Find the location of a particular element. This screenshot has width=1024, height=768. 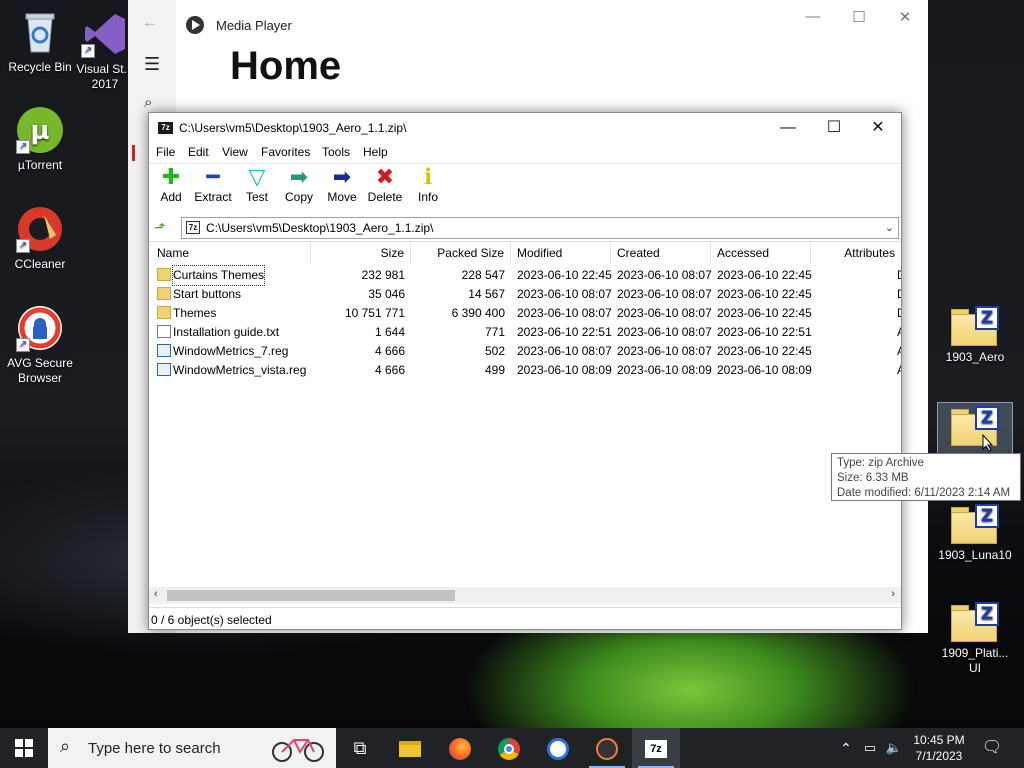

task-view-icon: ⧉ is located at coordinates (360, 748).